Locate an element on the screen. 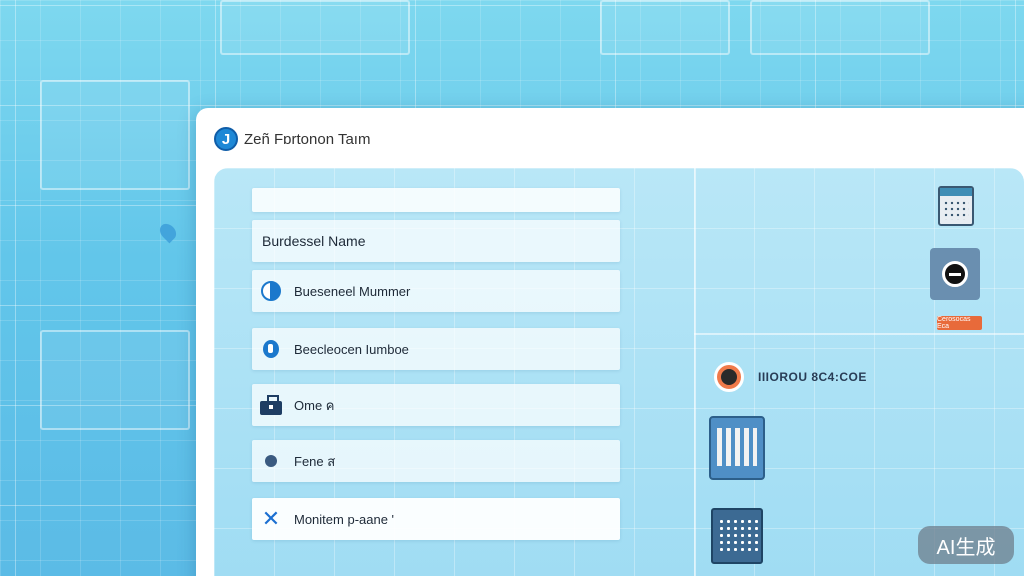 The image size is (1024, 576). watermark-badge: AI生成 is located at coordinates (966, 545).